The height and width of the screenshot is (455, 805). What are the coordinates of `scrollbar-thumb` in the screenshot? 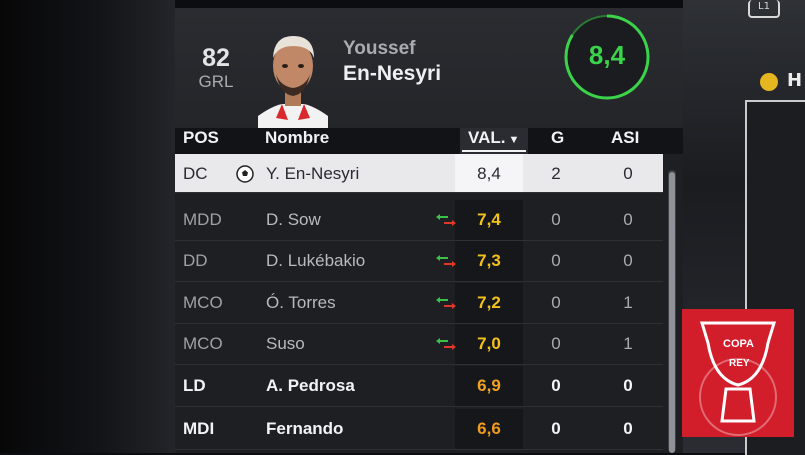 It's located at (672, 312).